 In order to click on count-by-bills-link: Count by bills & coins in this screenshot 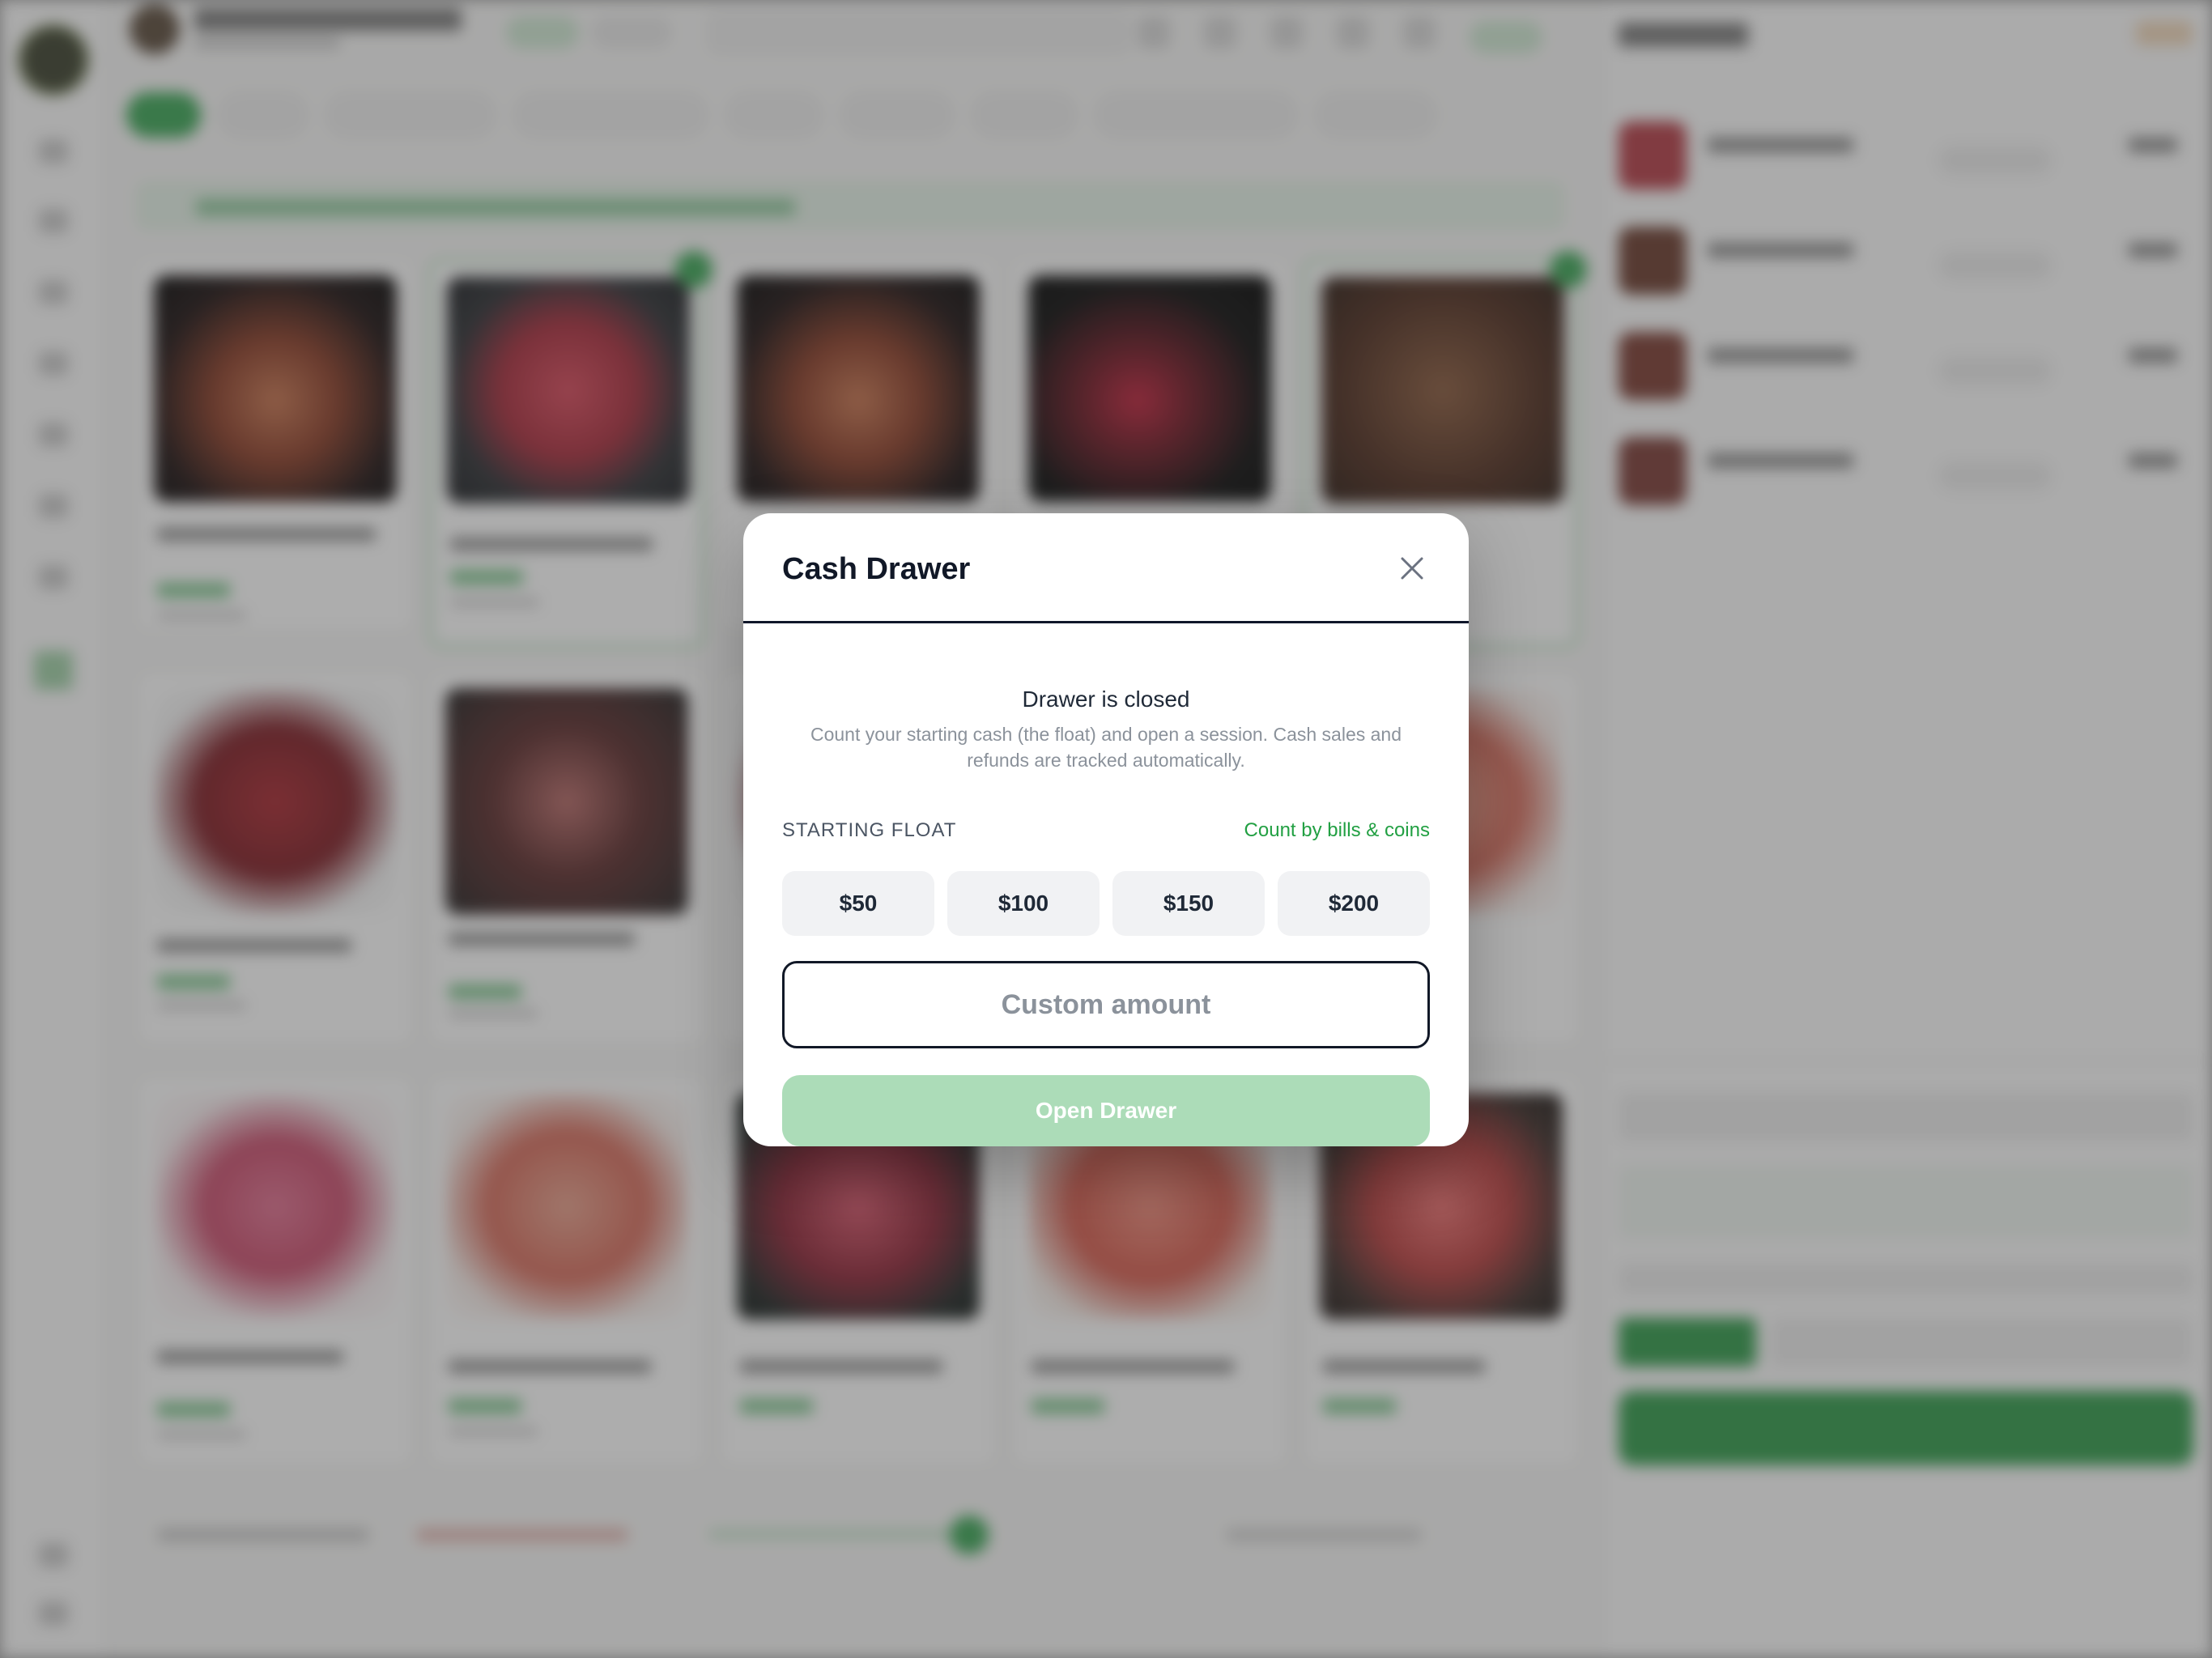, I will do `click(1337, 831)`.